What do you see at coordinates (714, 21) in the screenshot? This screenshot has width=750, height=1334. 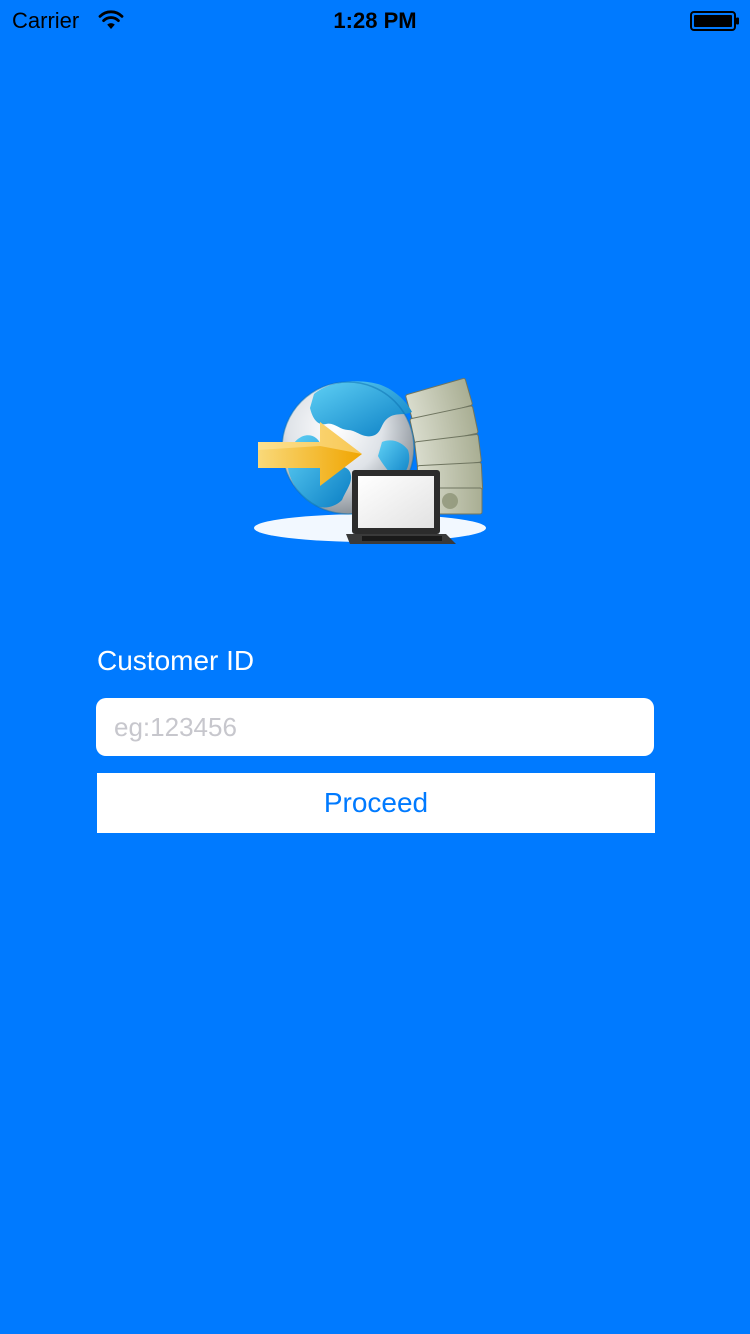 I see `battery-icon` at bounding box center [714, 21].